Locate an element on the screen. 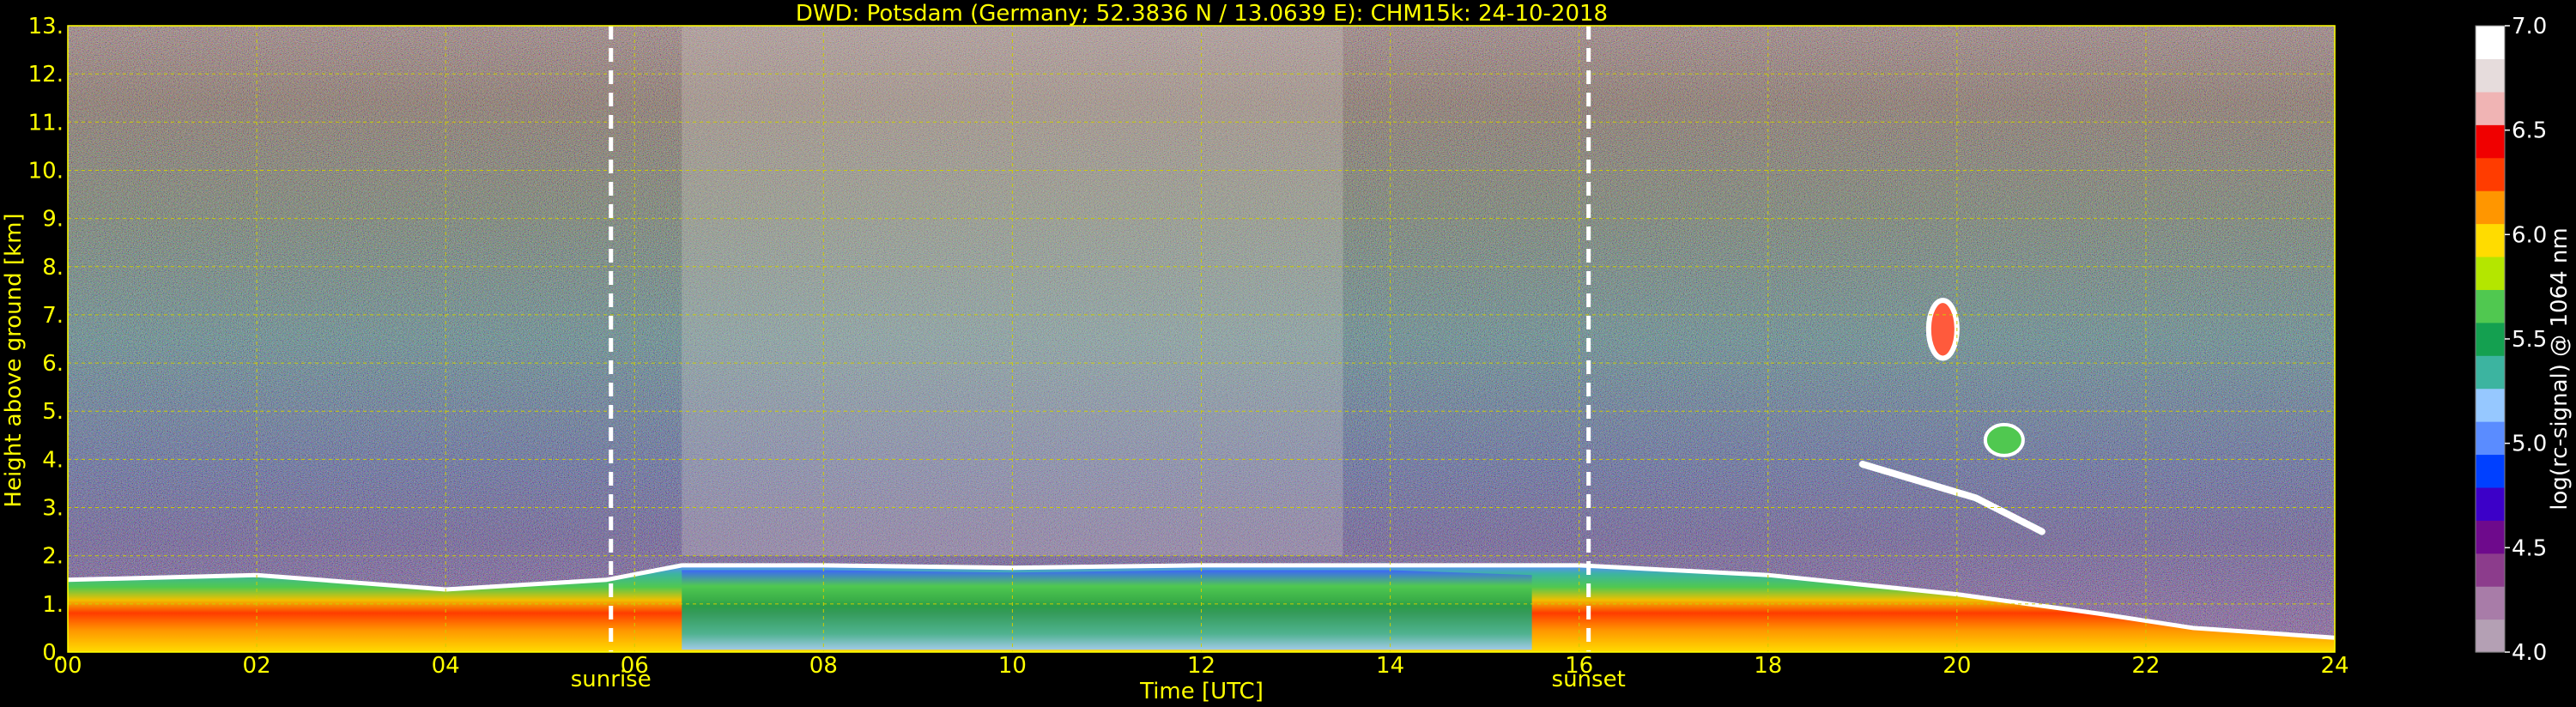 Image resolution: width=2576 pixels, height=707 pixels. colorbar-tick-label: 5.5 is located at coordinates (2529, 340).